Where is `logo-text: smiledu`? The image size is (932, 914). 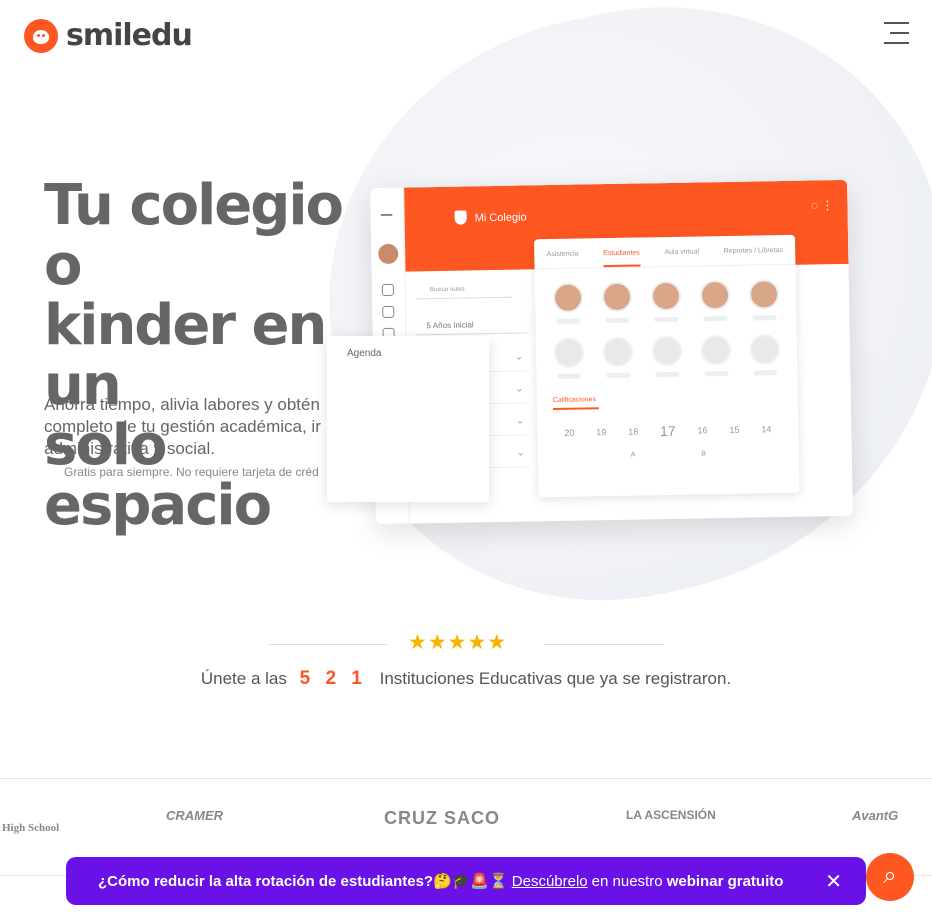
logo-text: smiledu is located at coordinates (129, 35).